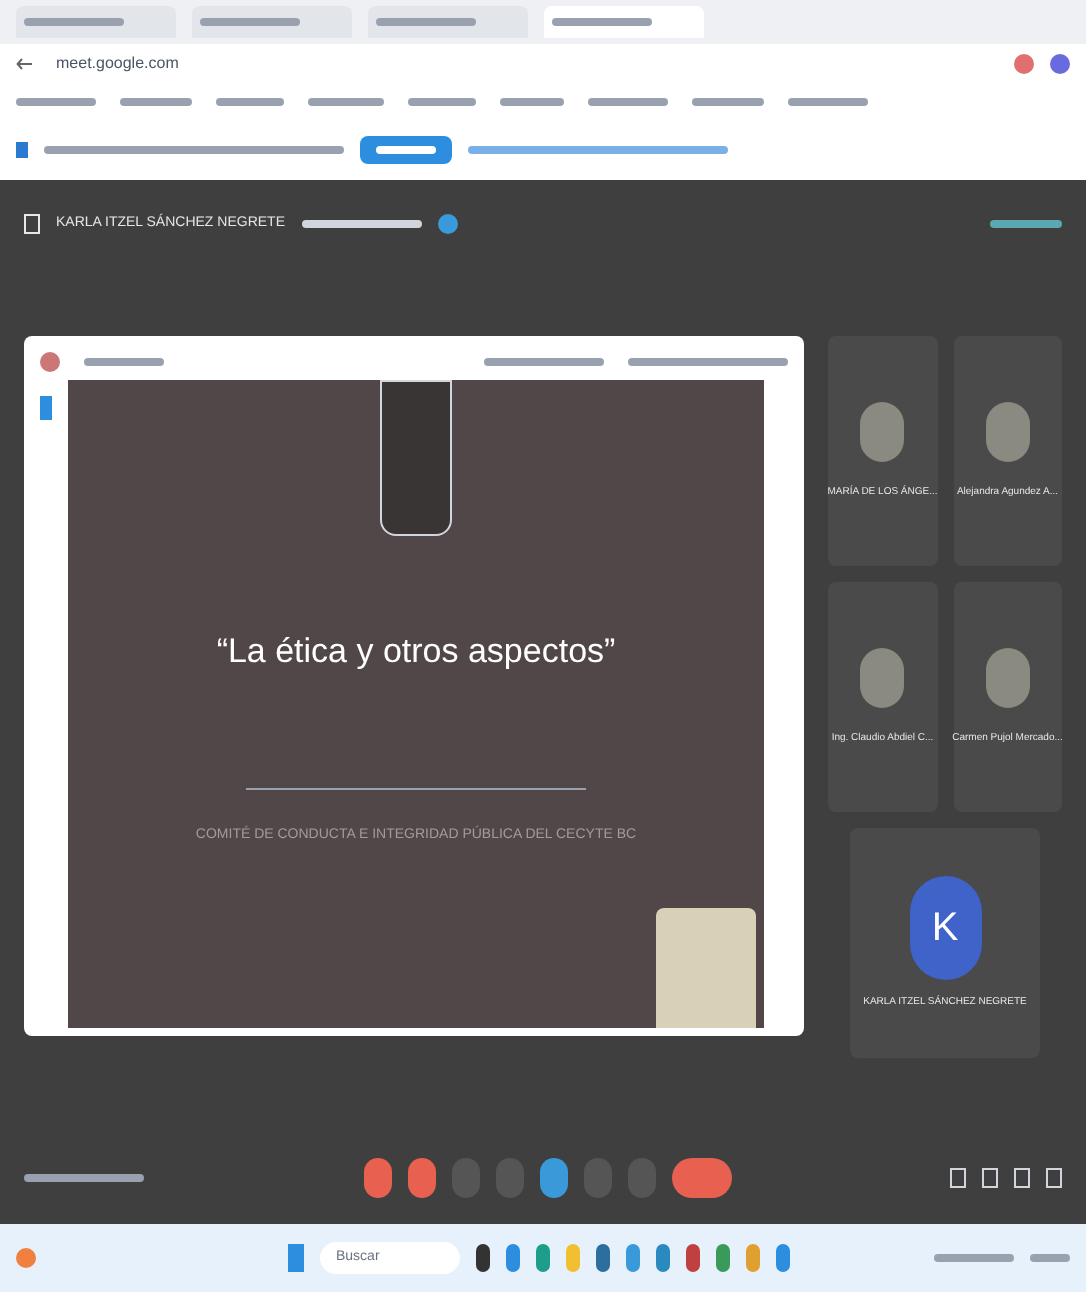  What do you see at coordinates (24, 64) in the screenshot?
I see `back-icon` at bounding box center [24, 64].